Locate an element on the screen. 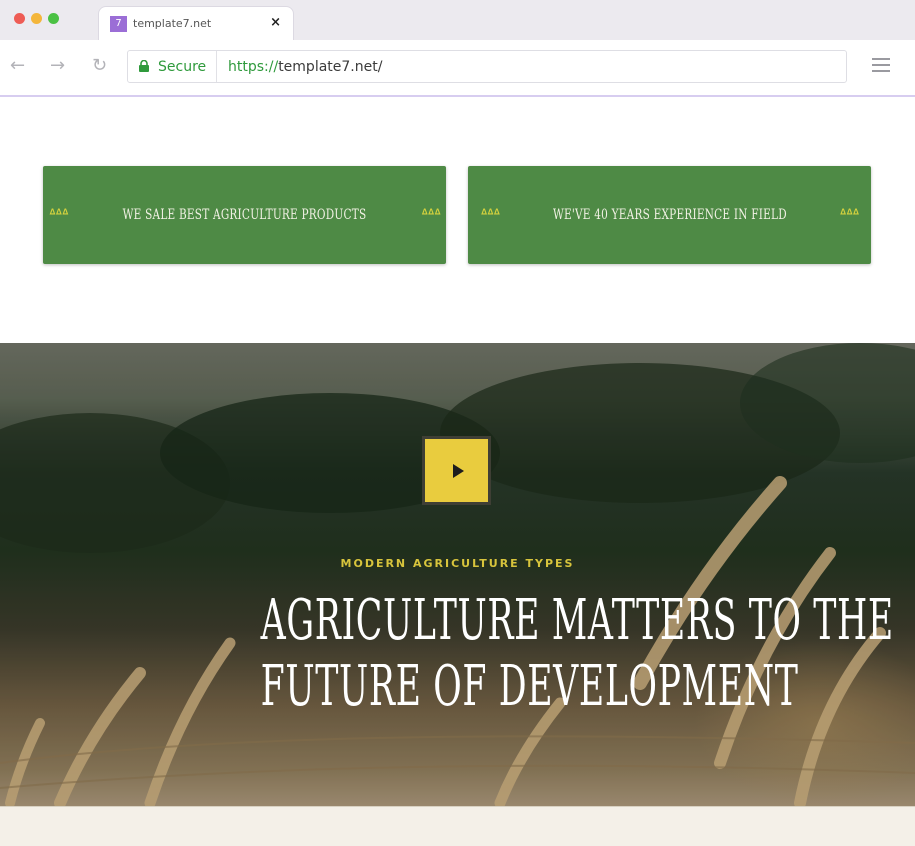 The width and height of the screenshot is (915, 846). play-icon is located at coordinates (458, 470).